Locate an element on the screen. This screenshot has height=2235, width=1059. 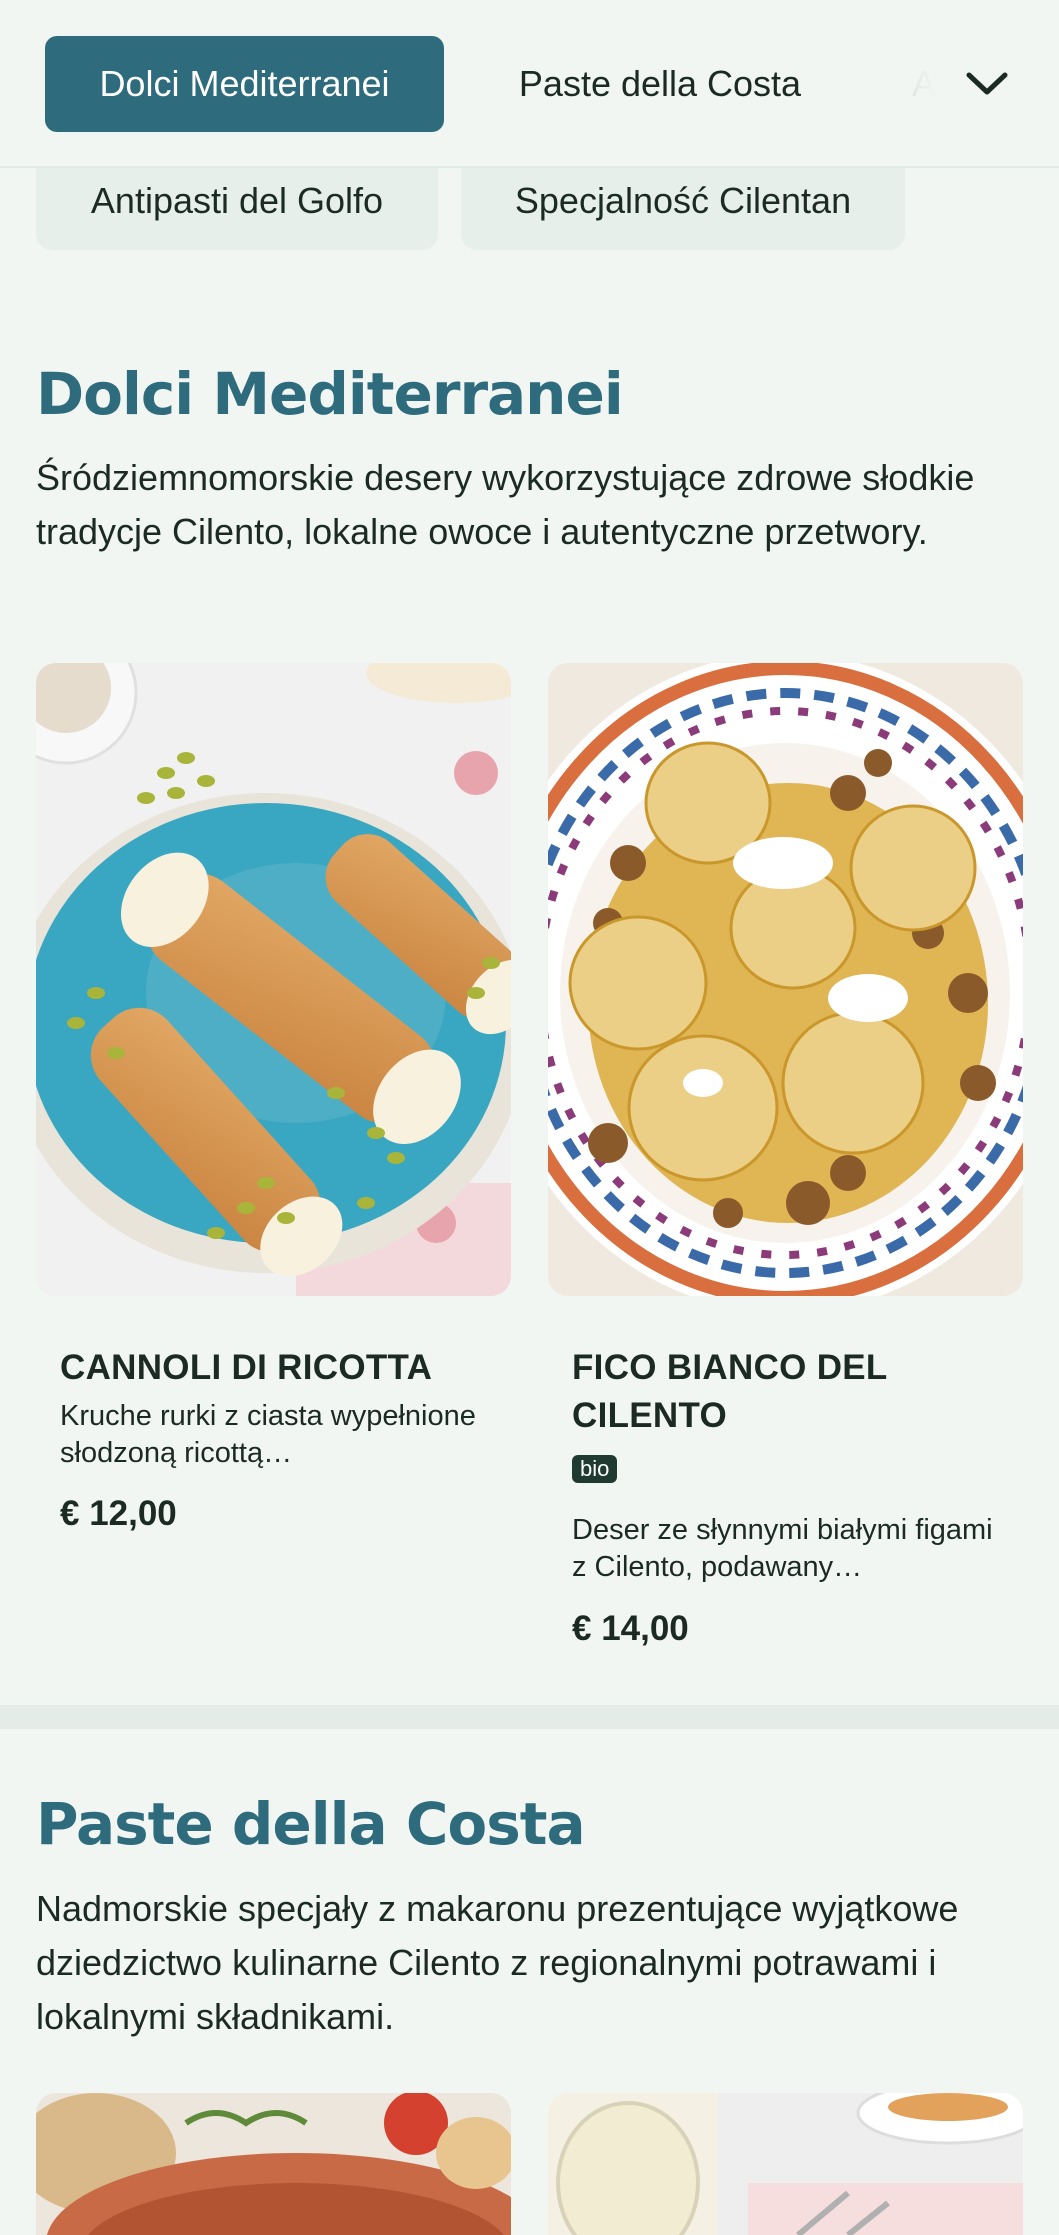
section-title: Paste della Costa is located at coordinates (311, 1824).